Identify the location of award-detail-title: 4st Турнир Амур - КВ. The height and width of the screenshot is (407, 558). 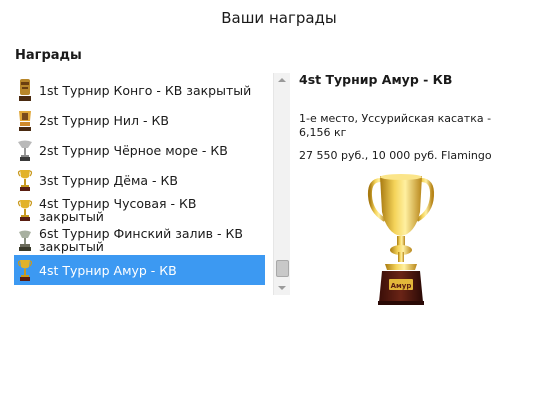
(376, 79).